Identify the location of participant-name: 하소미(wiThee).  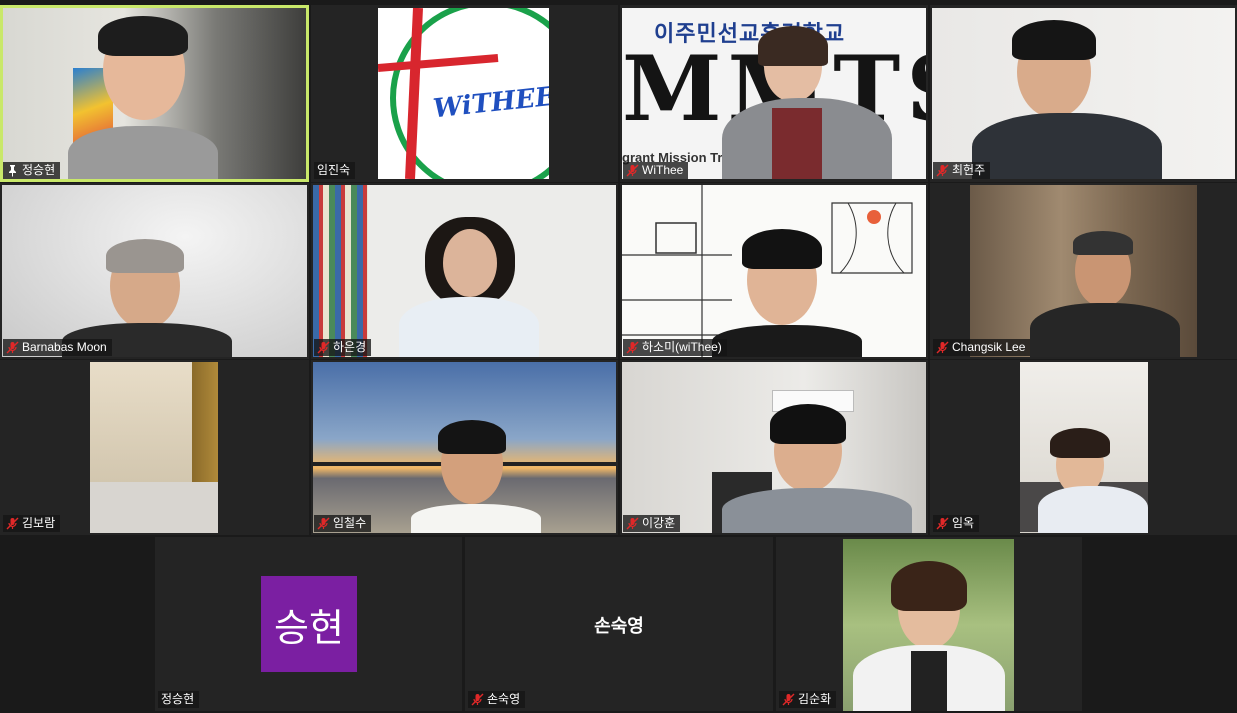
(682, 347).